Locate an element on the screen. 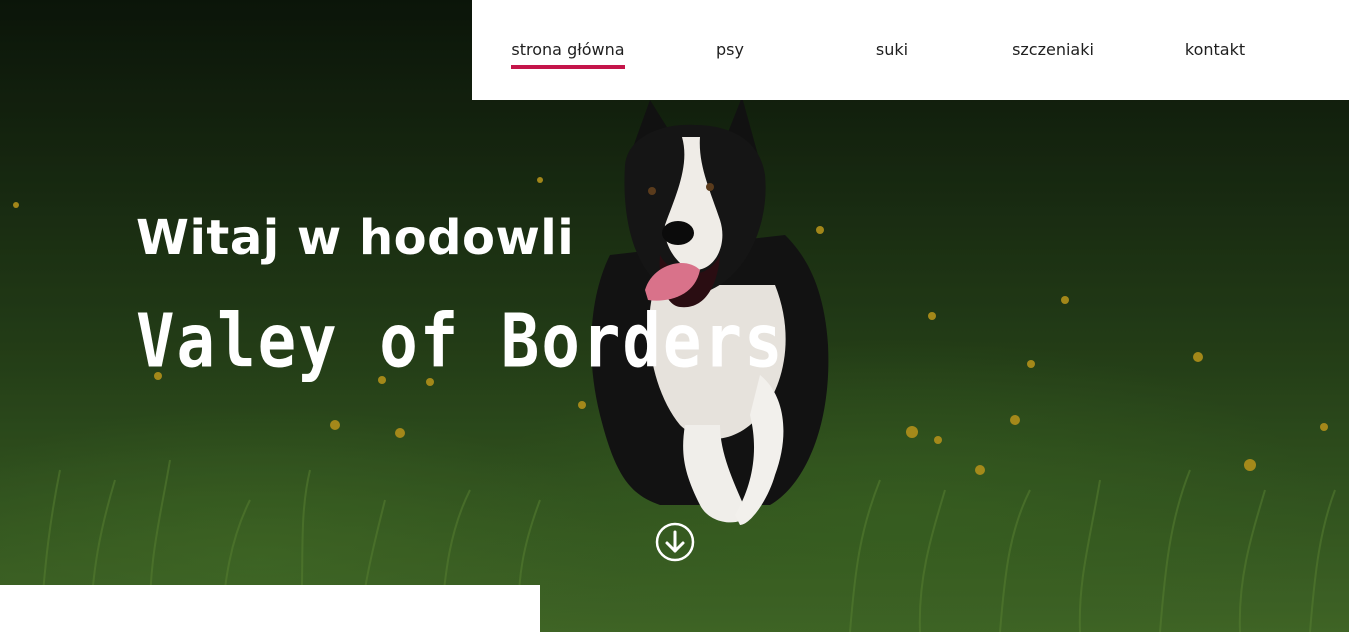 This screenshot has height=632, width=1349. nav-item-szczeniaki: szczeniaki is located at coordinates (1053, 55).